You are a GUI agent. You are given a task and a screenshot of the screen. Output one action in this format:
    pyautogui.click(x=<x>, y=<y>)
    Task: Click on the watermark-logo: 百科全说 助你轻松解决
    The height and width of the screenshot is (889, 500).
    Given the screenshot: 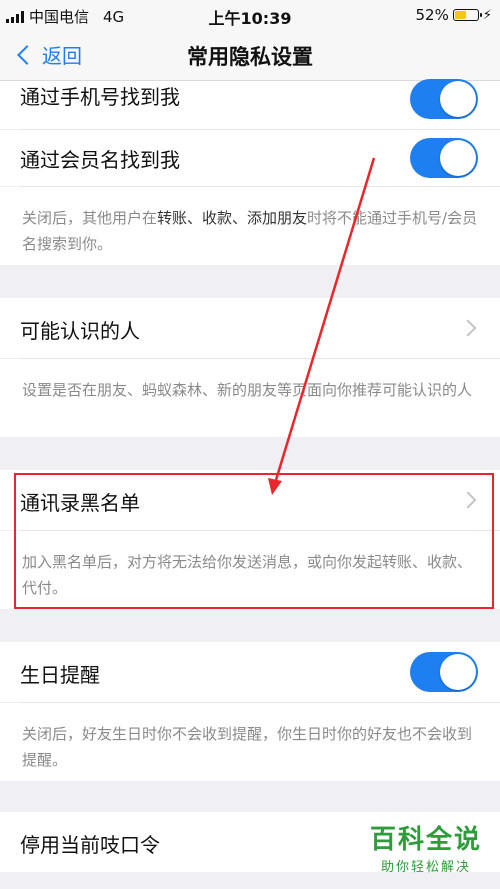 What is the action you would take?
    pyautogui.click(x=426, y=847)
    